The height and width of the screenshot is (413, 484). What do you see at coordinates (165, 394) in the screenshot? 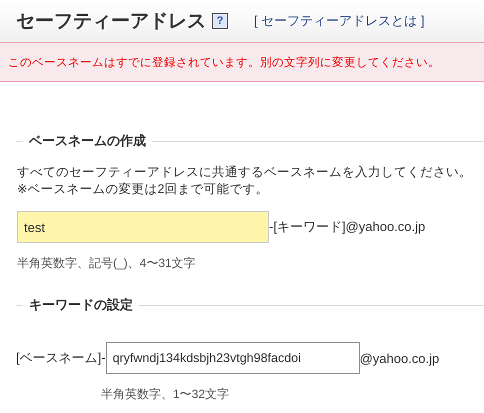
I see `hint-text: 半角英数字、1〜32文字` at bounding box center [165, 394].